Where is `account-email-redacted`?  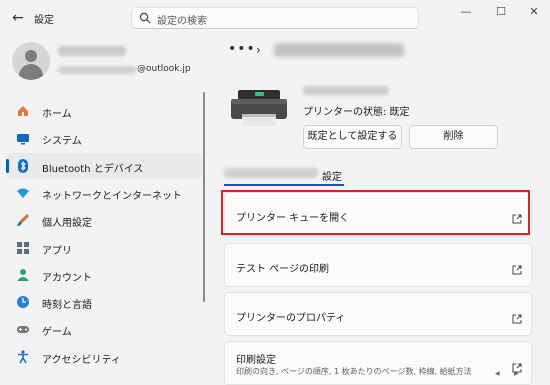
account-email-redacted is located at coordinates (97, 70).